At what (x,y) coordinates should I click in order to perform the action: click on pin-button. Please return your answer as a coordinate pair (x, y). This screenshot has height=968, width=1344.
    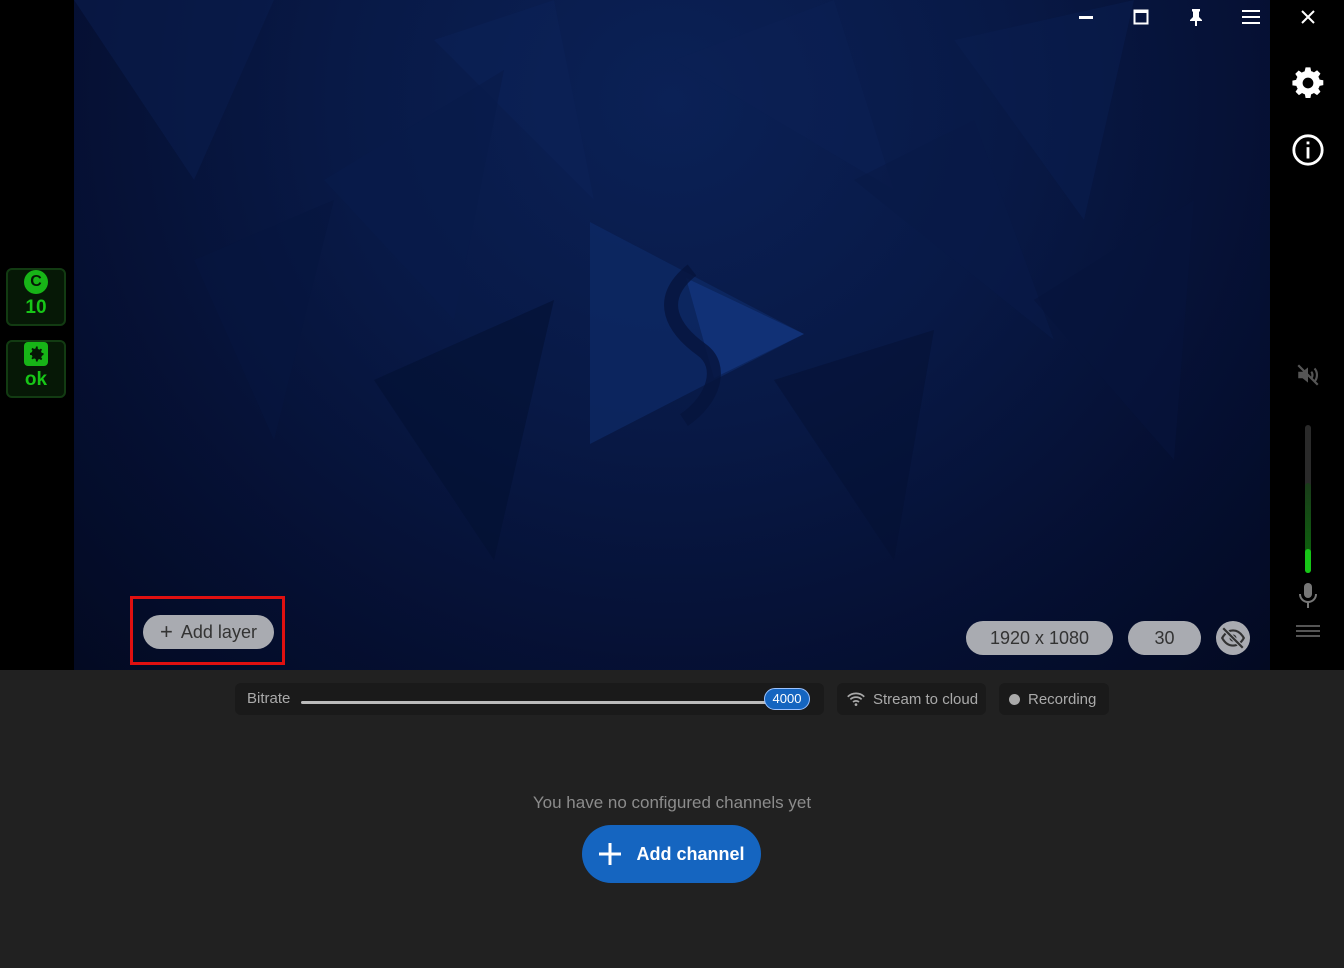
    Looking at the image, I should click on (1195, 17).